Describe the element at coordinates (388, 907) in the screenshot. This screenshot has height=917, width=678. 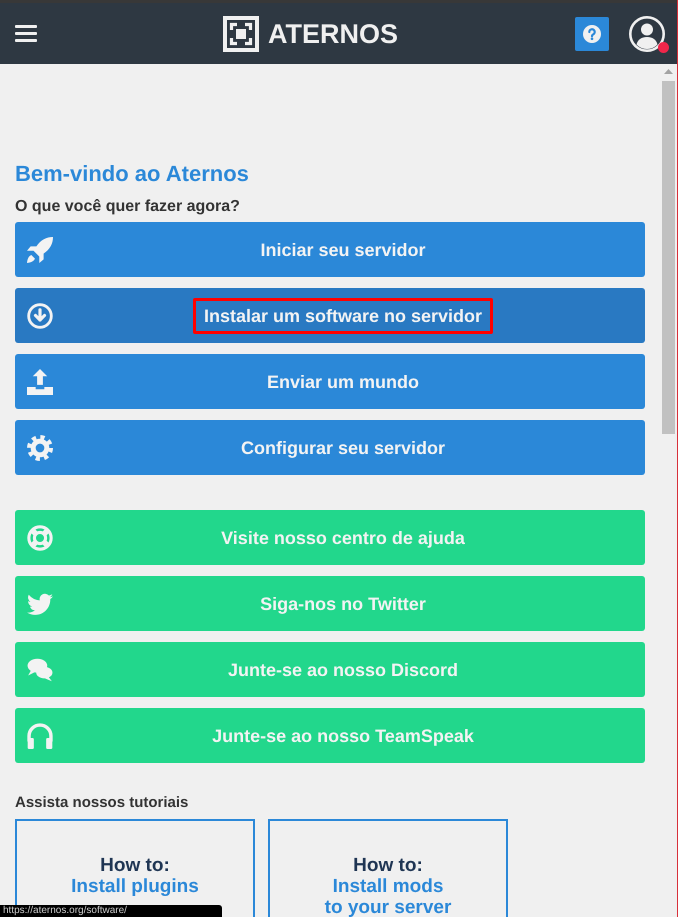
I see `tutorial-title: to your server` at that location.